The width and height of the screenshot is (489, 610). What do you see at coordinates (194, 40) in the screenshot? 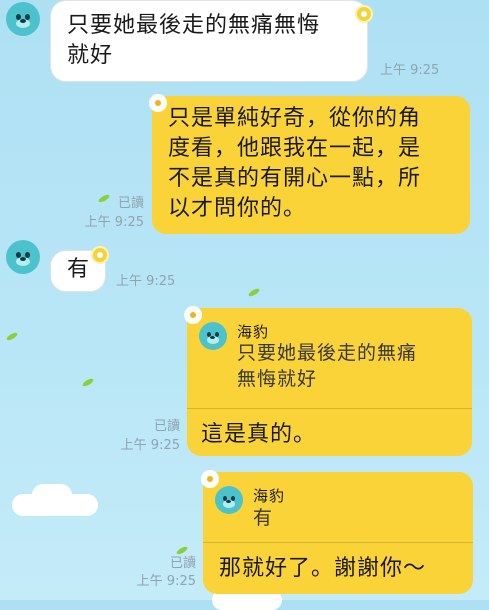
I see `message-text: 只要她最後走的無痛無悔 就好` at bounding box center [194, 40].